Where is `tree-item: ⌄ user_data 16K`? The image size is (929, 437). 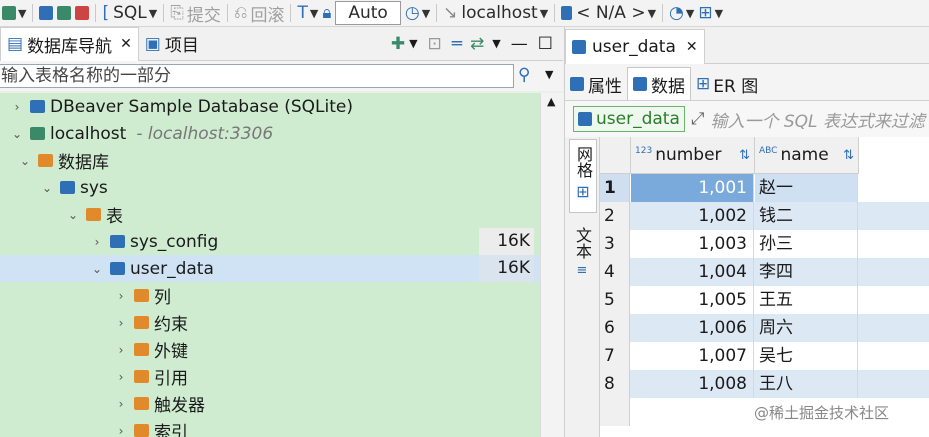 tree-item: ⌄ user_data 16K is located at coordinates (270, 268).